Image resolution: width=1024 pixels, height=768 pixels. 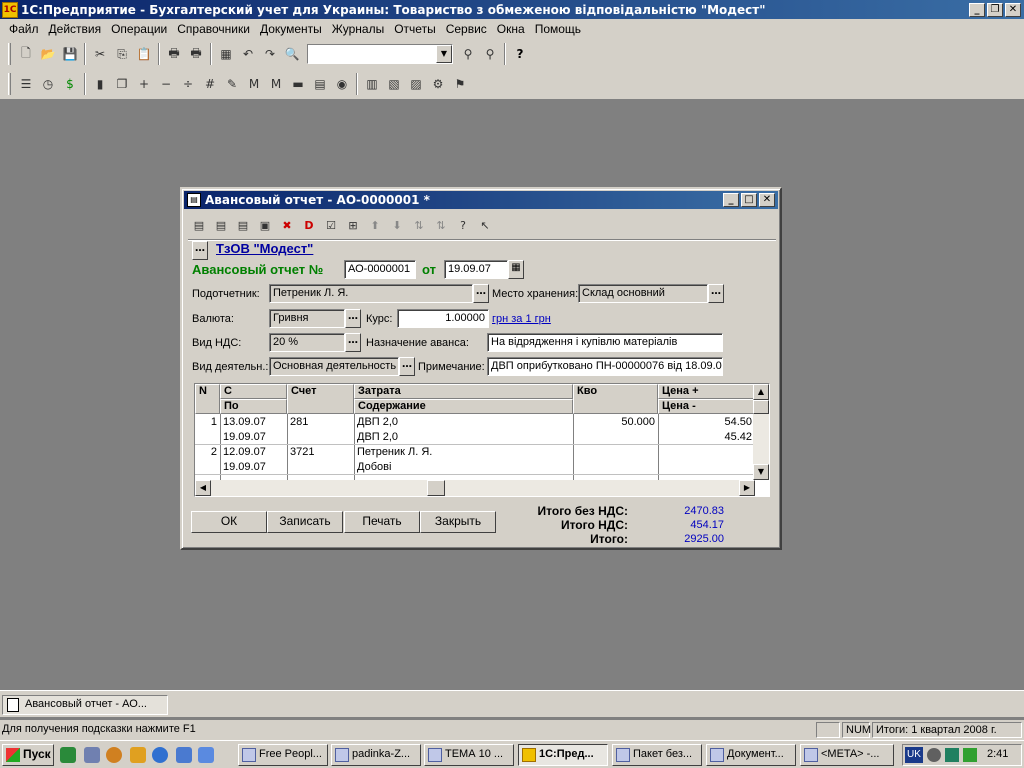 I want to click on menu-windows: Окна, so click(x=511, y=29).